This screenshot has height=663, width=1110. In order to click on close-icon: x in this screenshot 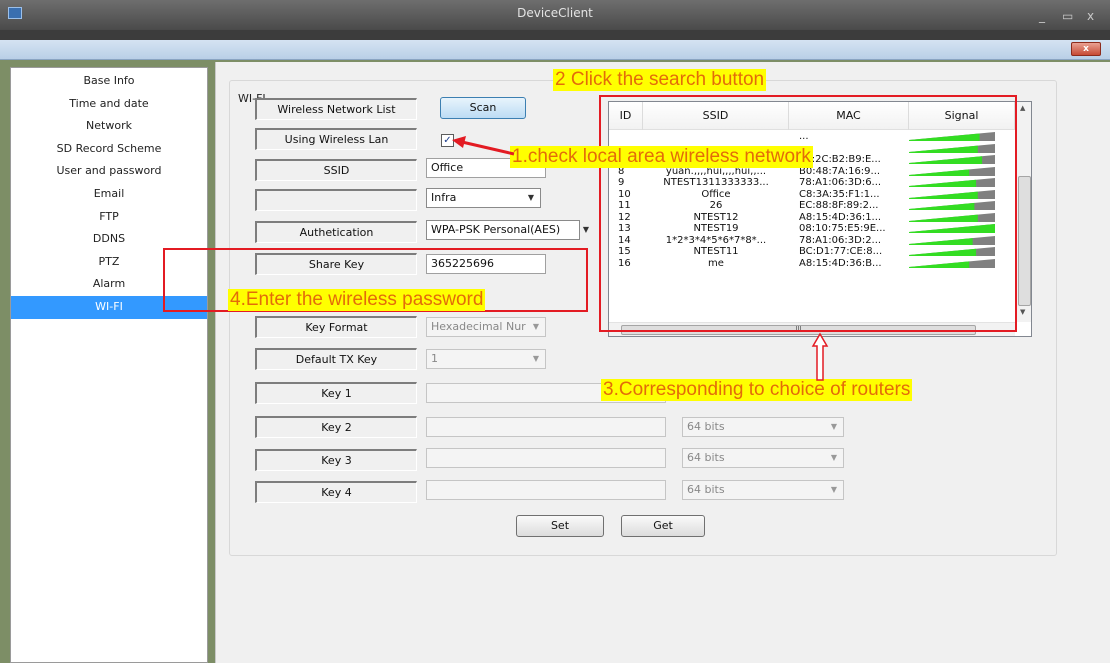, I will do `click(1090, 16)`.